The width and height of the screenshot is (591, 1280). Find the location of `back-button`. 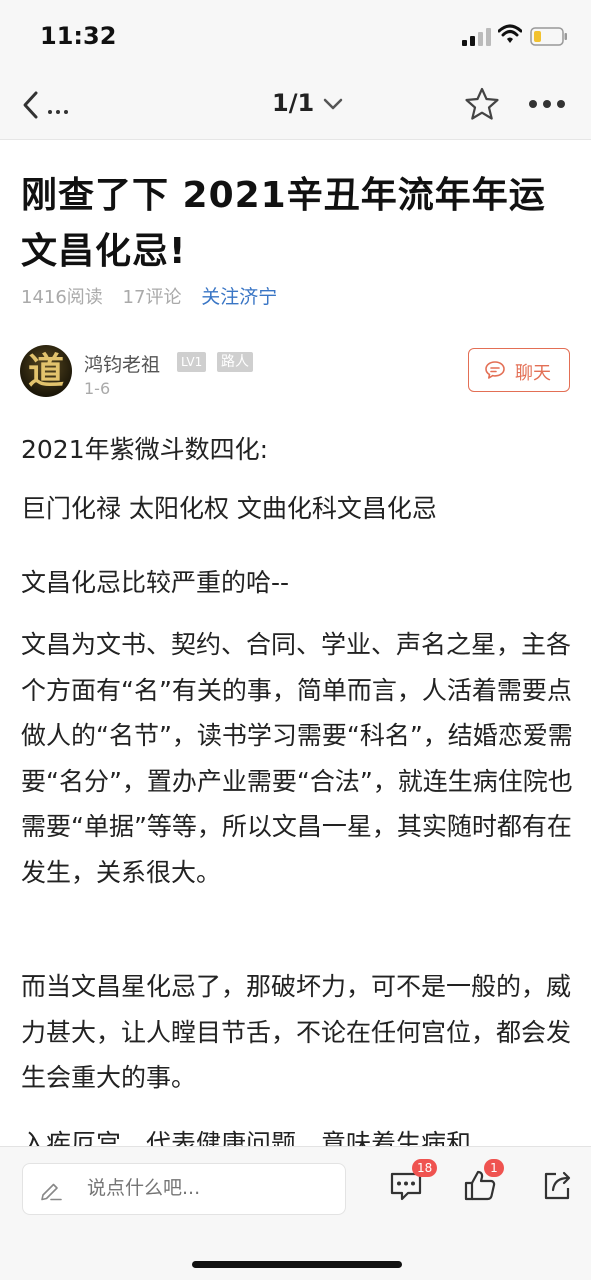

back-button is located at coordinates (50, 105).